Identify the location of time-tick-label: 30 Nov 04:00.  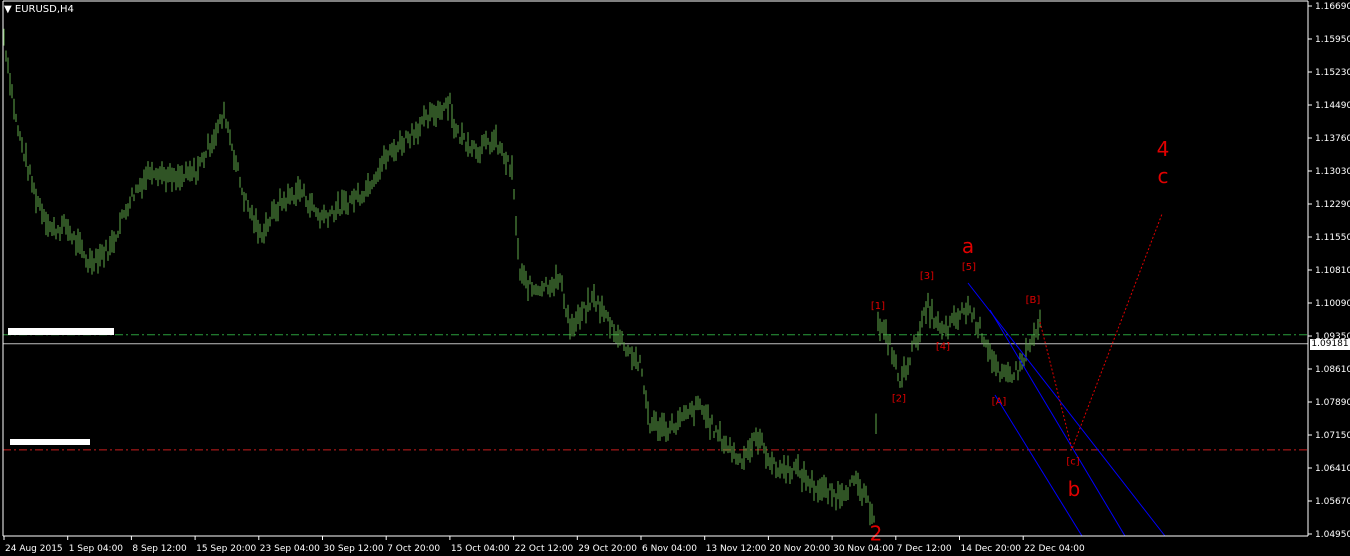
(863, 549).